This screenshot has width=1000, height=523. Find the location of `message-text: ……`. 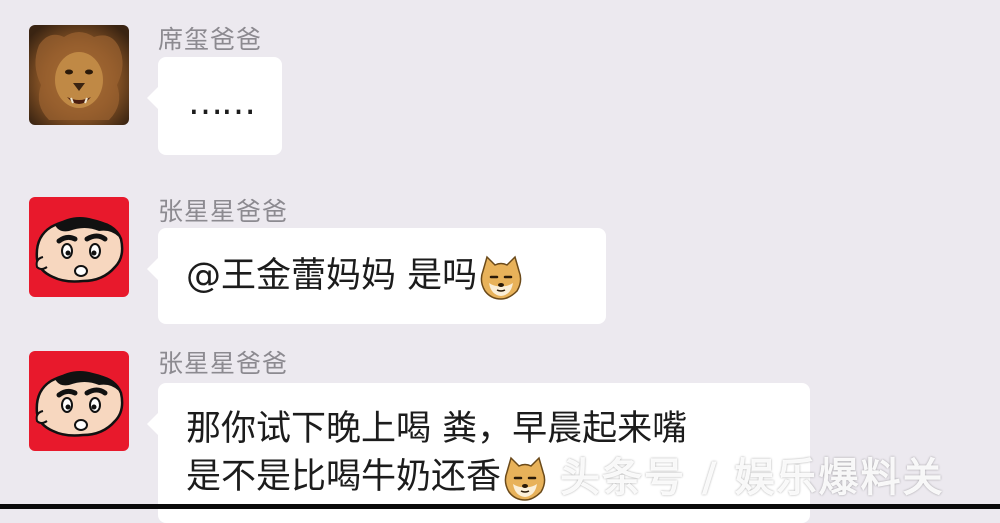

message-text: …… is located at coordinates (222, 103).